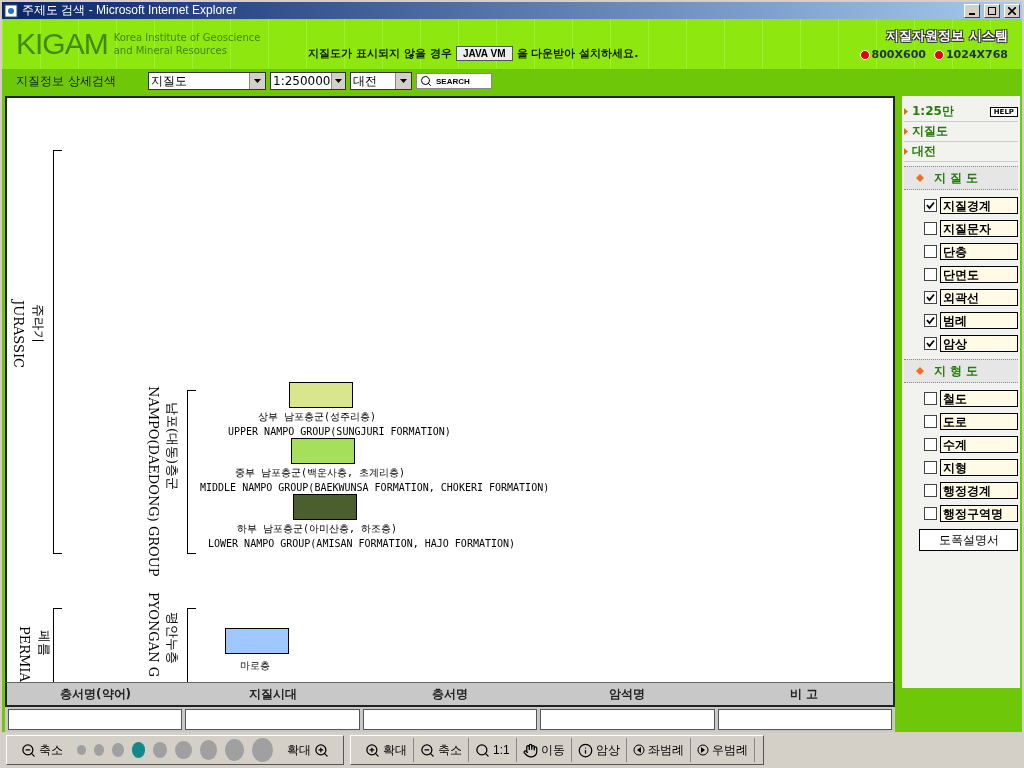  I want to click on period-label: 쥬라기, so click(38, 323).